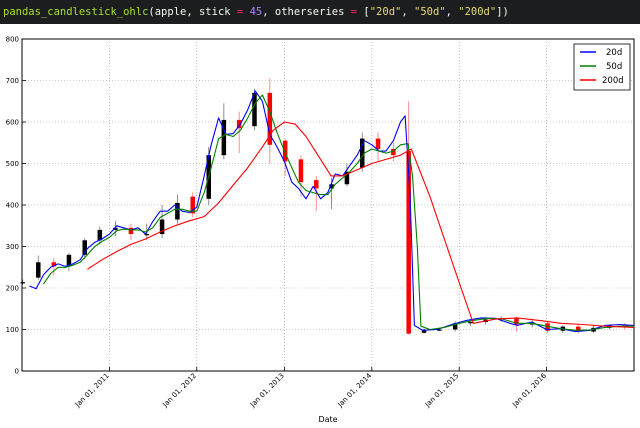 The height and width of the screenshot is (428, 640). Describe the element at coordinates (477, 12) in the screenshot. I see `code-string-200d: "200d"` at that location.